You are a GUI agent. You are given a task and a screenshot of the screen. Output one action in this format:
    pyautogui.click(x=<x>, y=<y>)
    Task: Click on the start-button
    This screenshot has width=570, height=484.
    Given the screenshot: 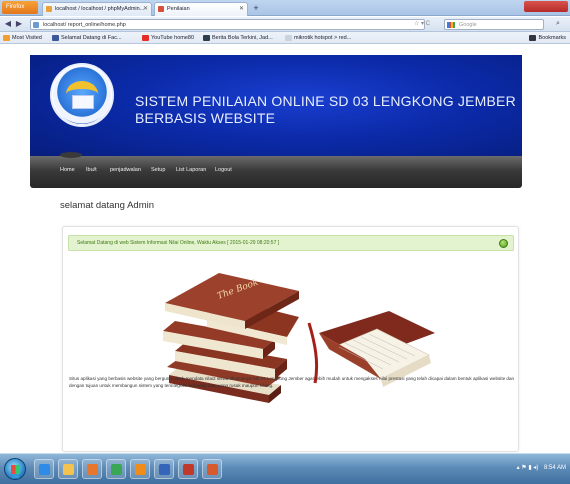 What is the action you would take?
    pyautogui.click(x=15, y=469)
    